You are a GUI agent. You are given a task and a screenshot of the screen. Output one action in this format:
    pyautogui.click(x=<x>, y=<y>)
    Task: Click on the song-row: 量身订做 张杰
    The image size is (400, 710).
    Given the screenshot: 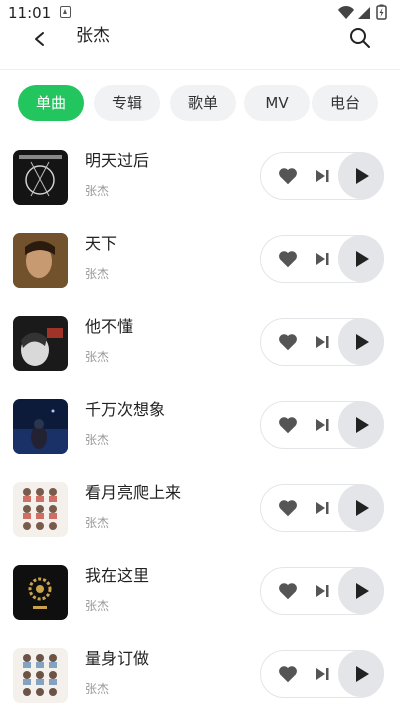 What is the action you would take?
    pyautogui.click(x=200, y=671)
    